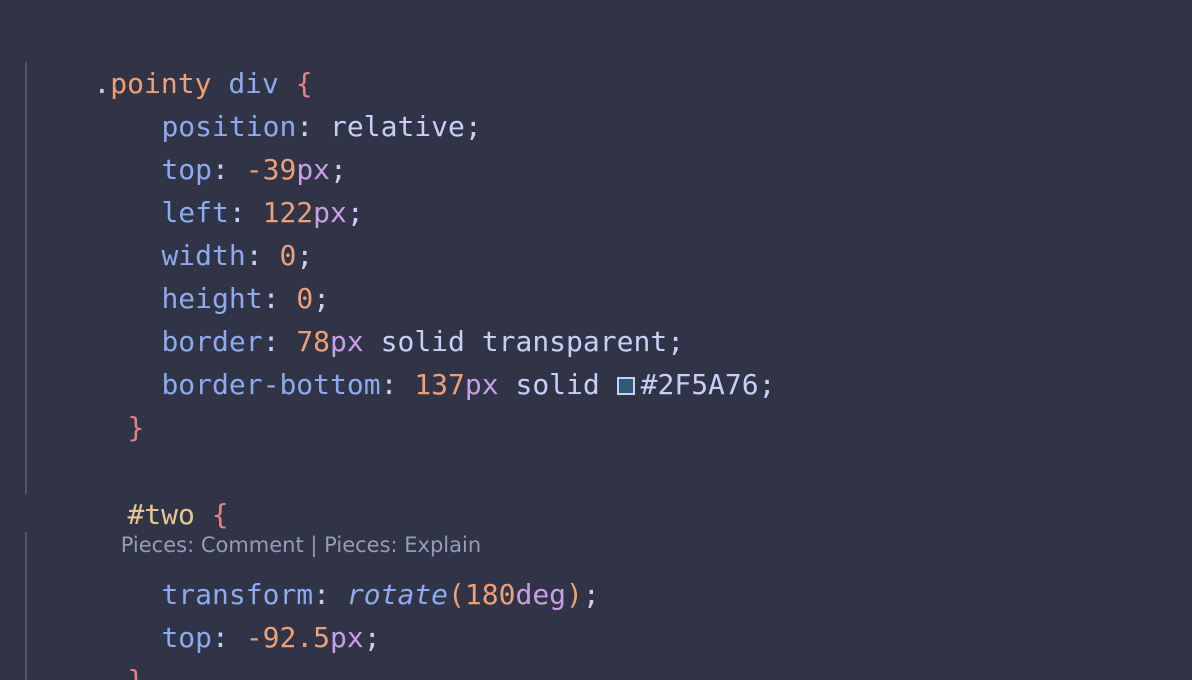 Image resolution: width=1192 pixels, height=680 pixels. I want to click on color-value: #2F5A76, so click(699, 384).